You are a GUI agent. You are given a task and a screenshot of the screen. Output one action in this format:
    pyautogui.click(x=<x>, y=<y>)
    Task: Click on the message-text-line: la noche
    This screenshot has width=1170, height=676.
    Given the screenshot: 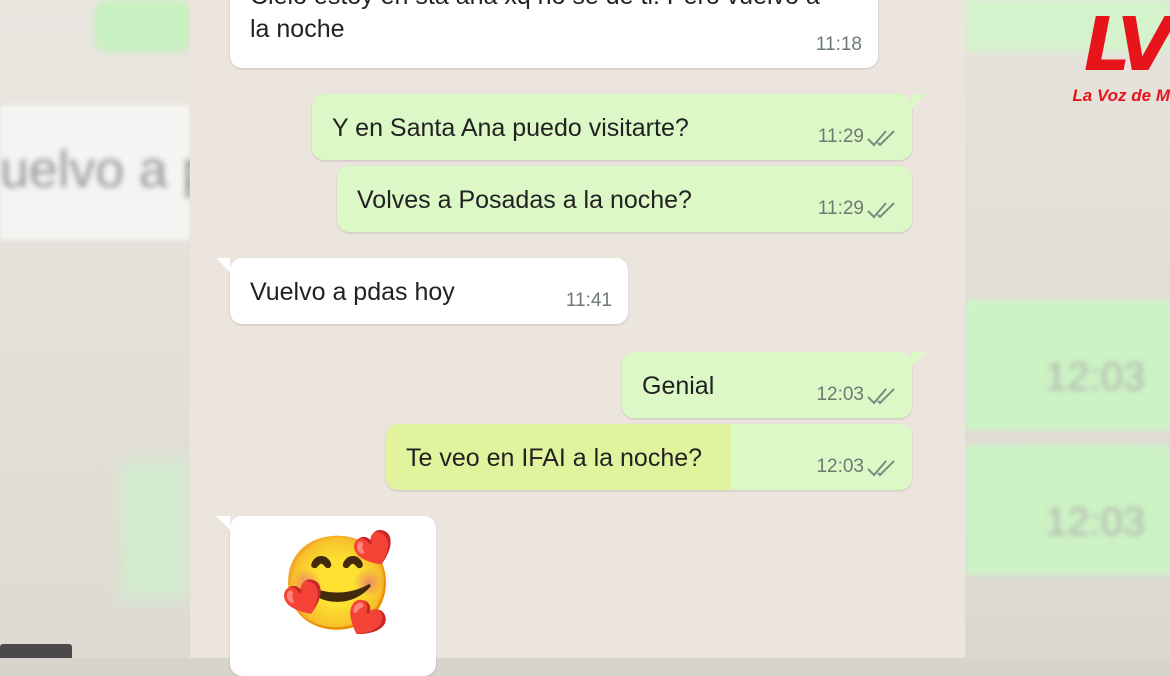 What is the action you would take?
    pyautogui.click(x=297, y=28)
    